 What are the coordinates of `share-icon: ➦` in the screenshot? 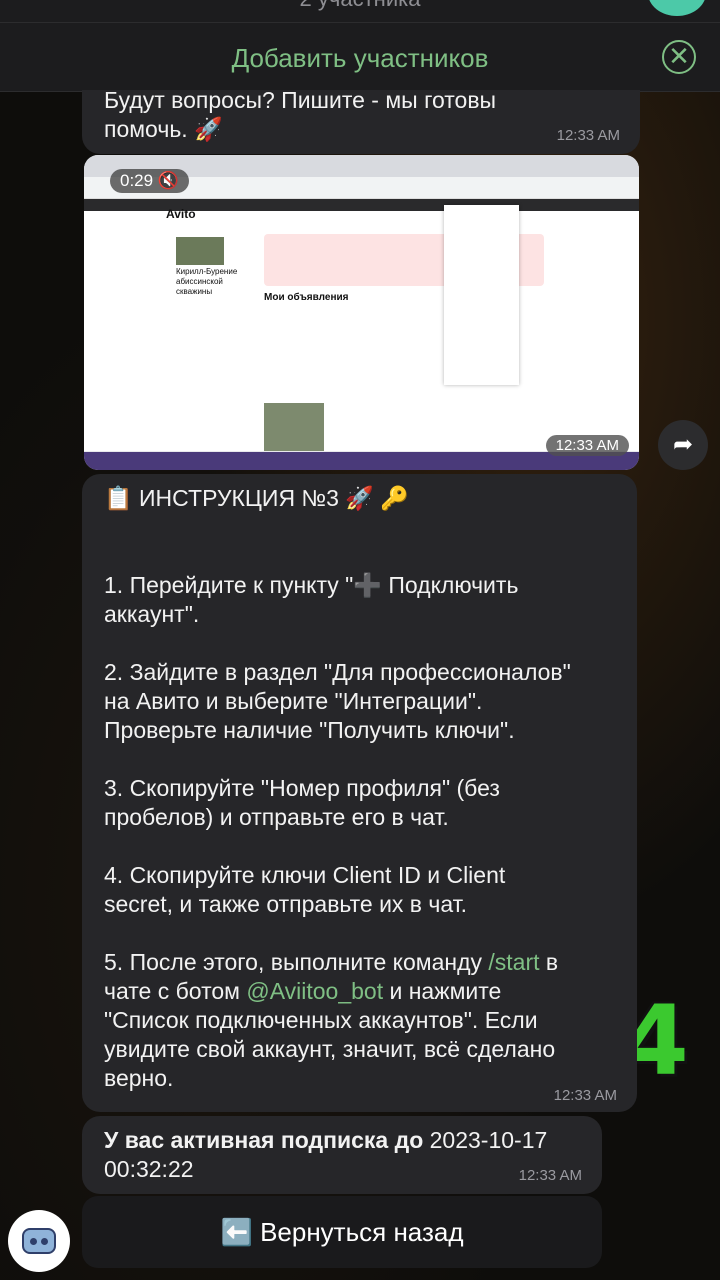 It's located at (683, 445).